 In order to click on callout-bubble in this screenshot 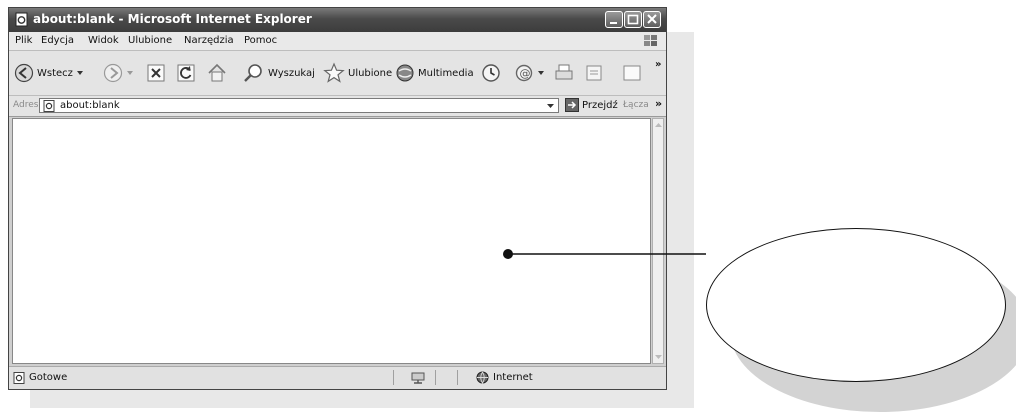, I will do `click(856, 305)`.